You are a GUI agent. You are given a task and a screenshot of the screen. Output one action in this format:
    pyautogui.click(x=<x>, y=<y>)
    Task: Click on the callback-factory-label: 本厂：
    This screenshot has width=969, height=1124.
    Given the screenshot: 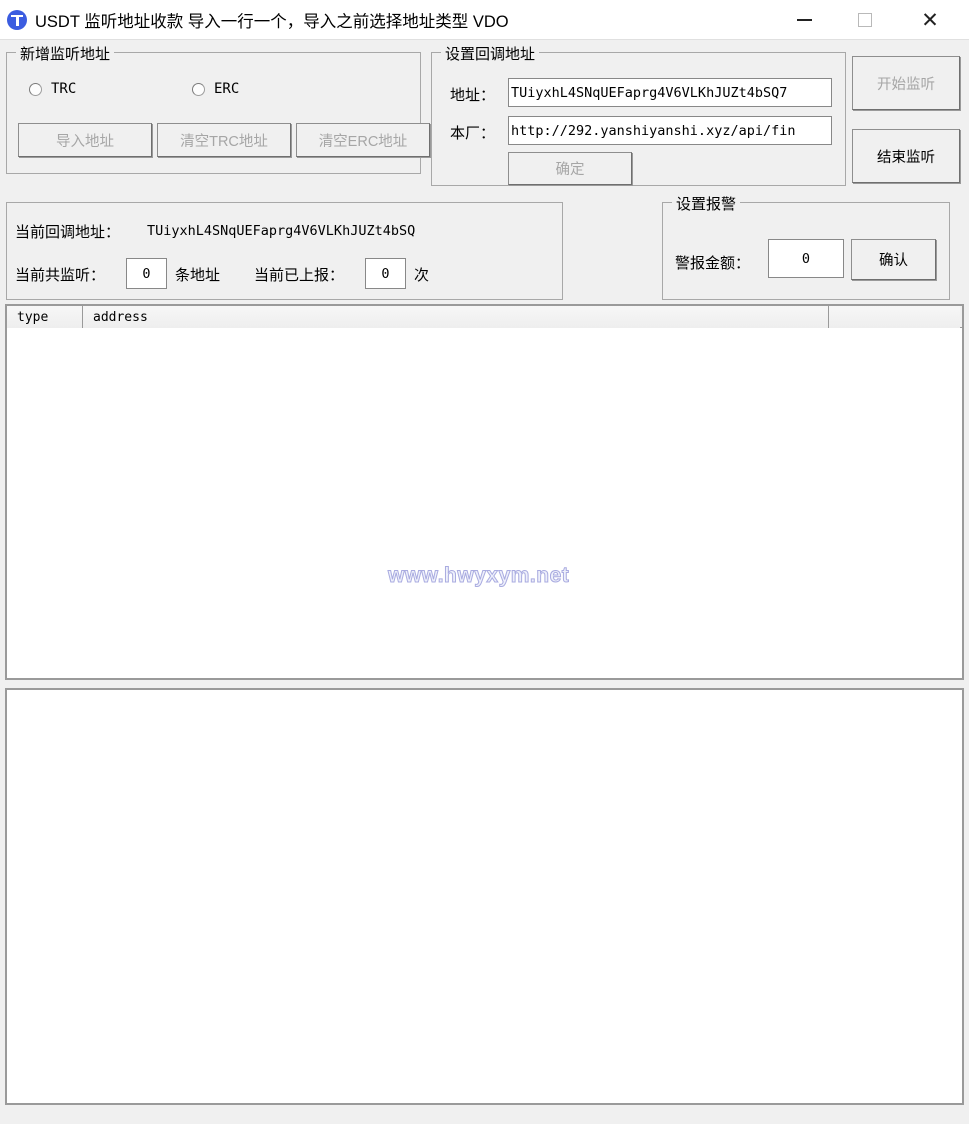 What is the action you would take?
    pyautogui.click(x=473, y=133)
    